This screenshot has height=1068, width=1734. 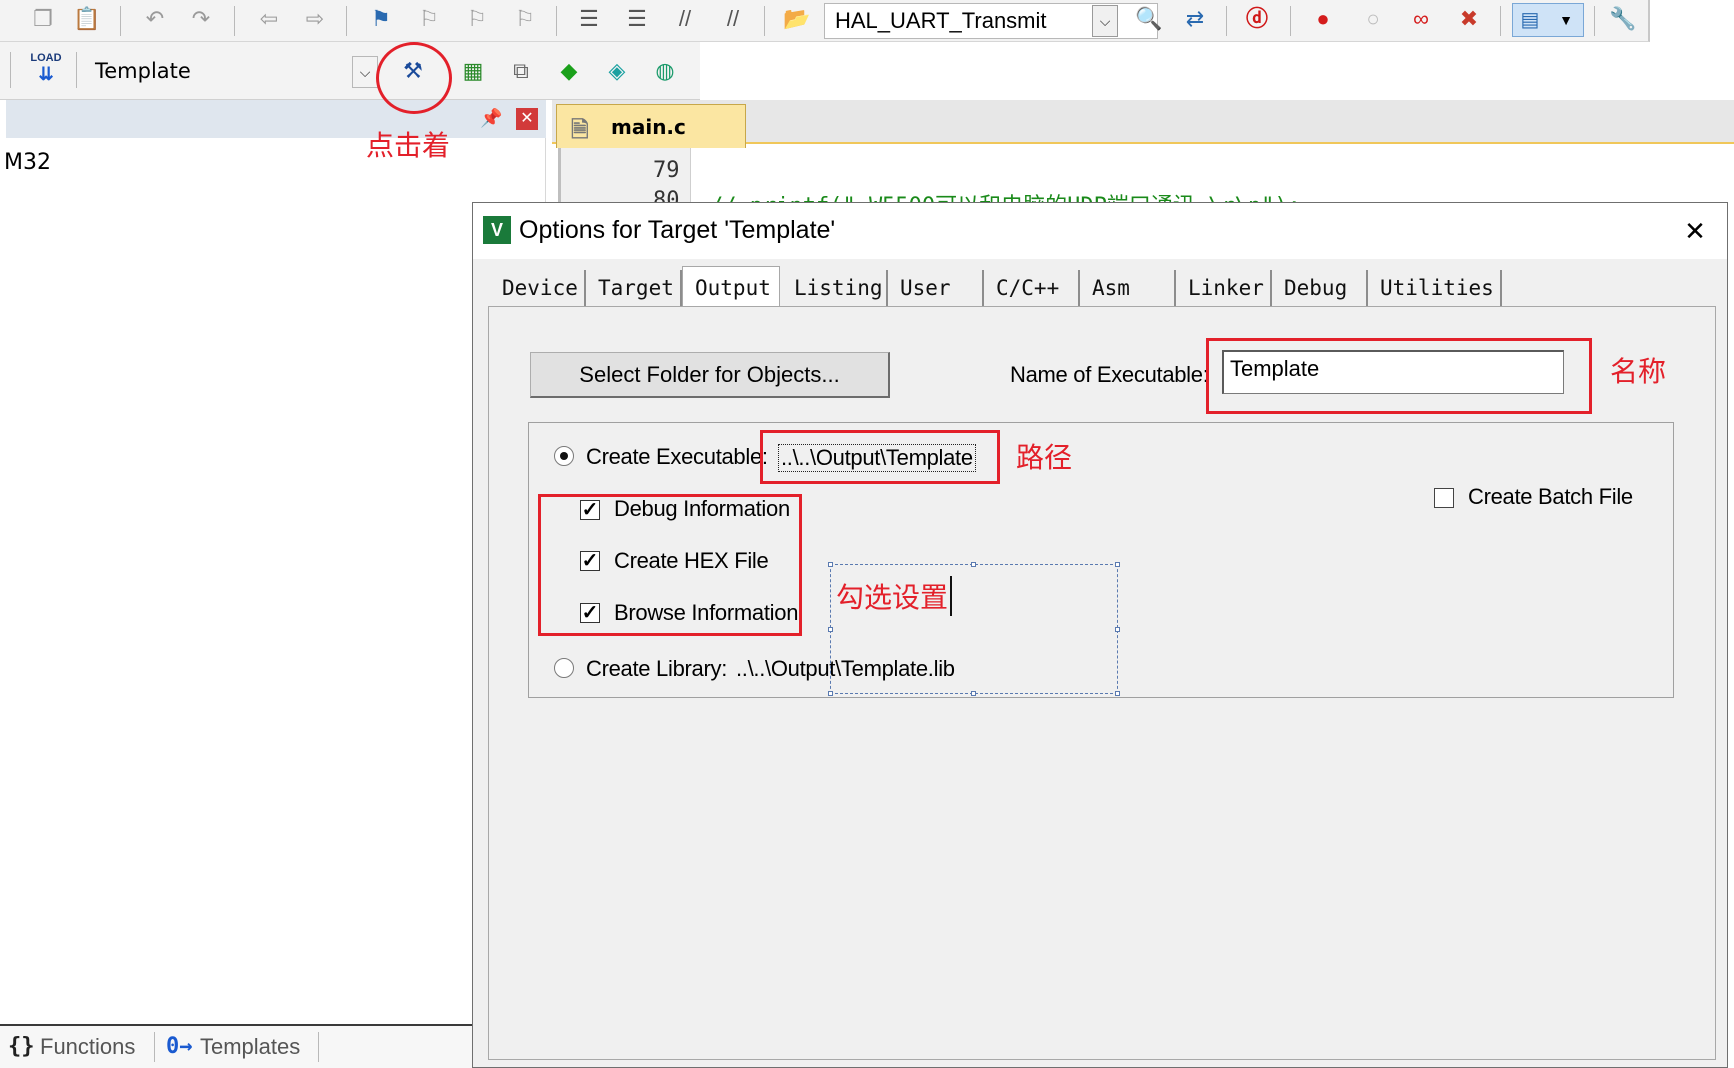 What do you see at coordinates (43, 19) in the screenshot?
I see `copy-icon: ❐` at bounding box center [43, 19].